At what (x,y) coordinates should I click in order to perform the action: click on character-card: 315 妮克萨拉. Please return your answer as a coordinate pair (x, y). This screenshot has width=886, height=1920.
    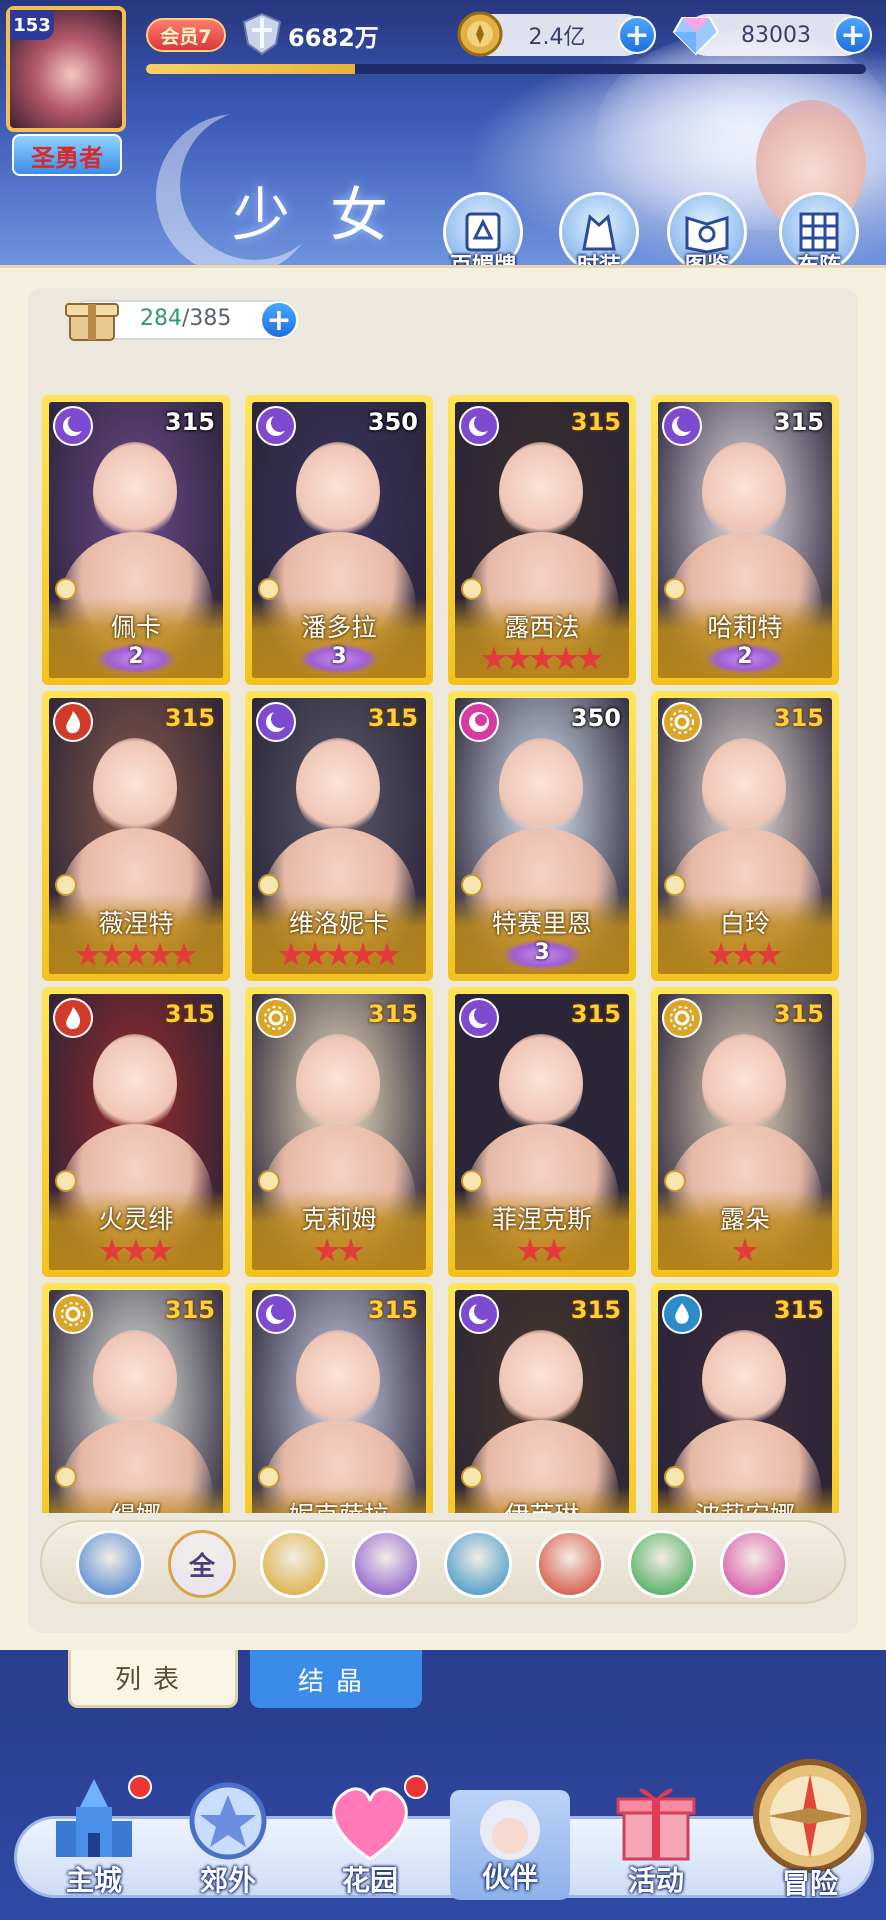
    Looking at the image, I should click on (339, 1398).